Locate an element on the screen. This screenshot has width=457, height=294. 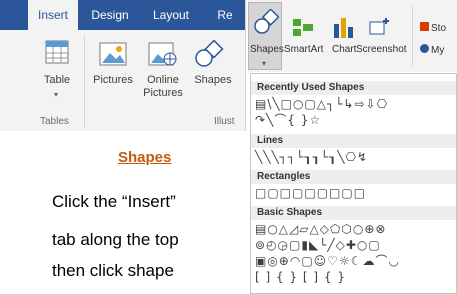
shape-row-rectangles: □▢□▢□▢□▢□ is located at coordinates (310, 193).